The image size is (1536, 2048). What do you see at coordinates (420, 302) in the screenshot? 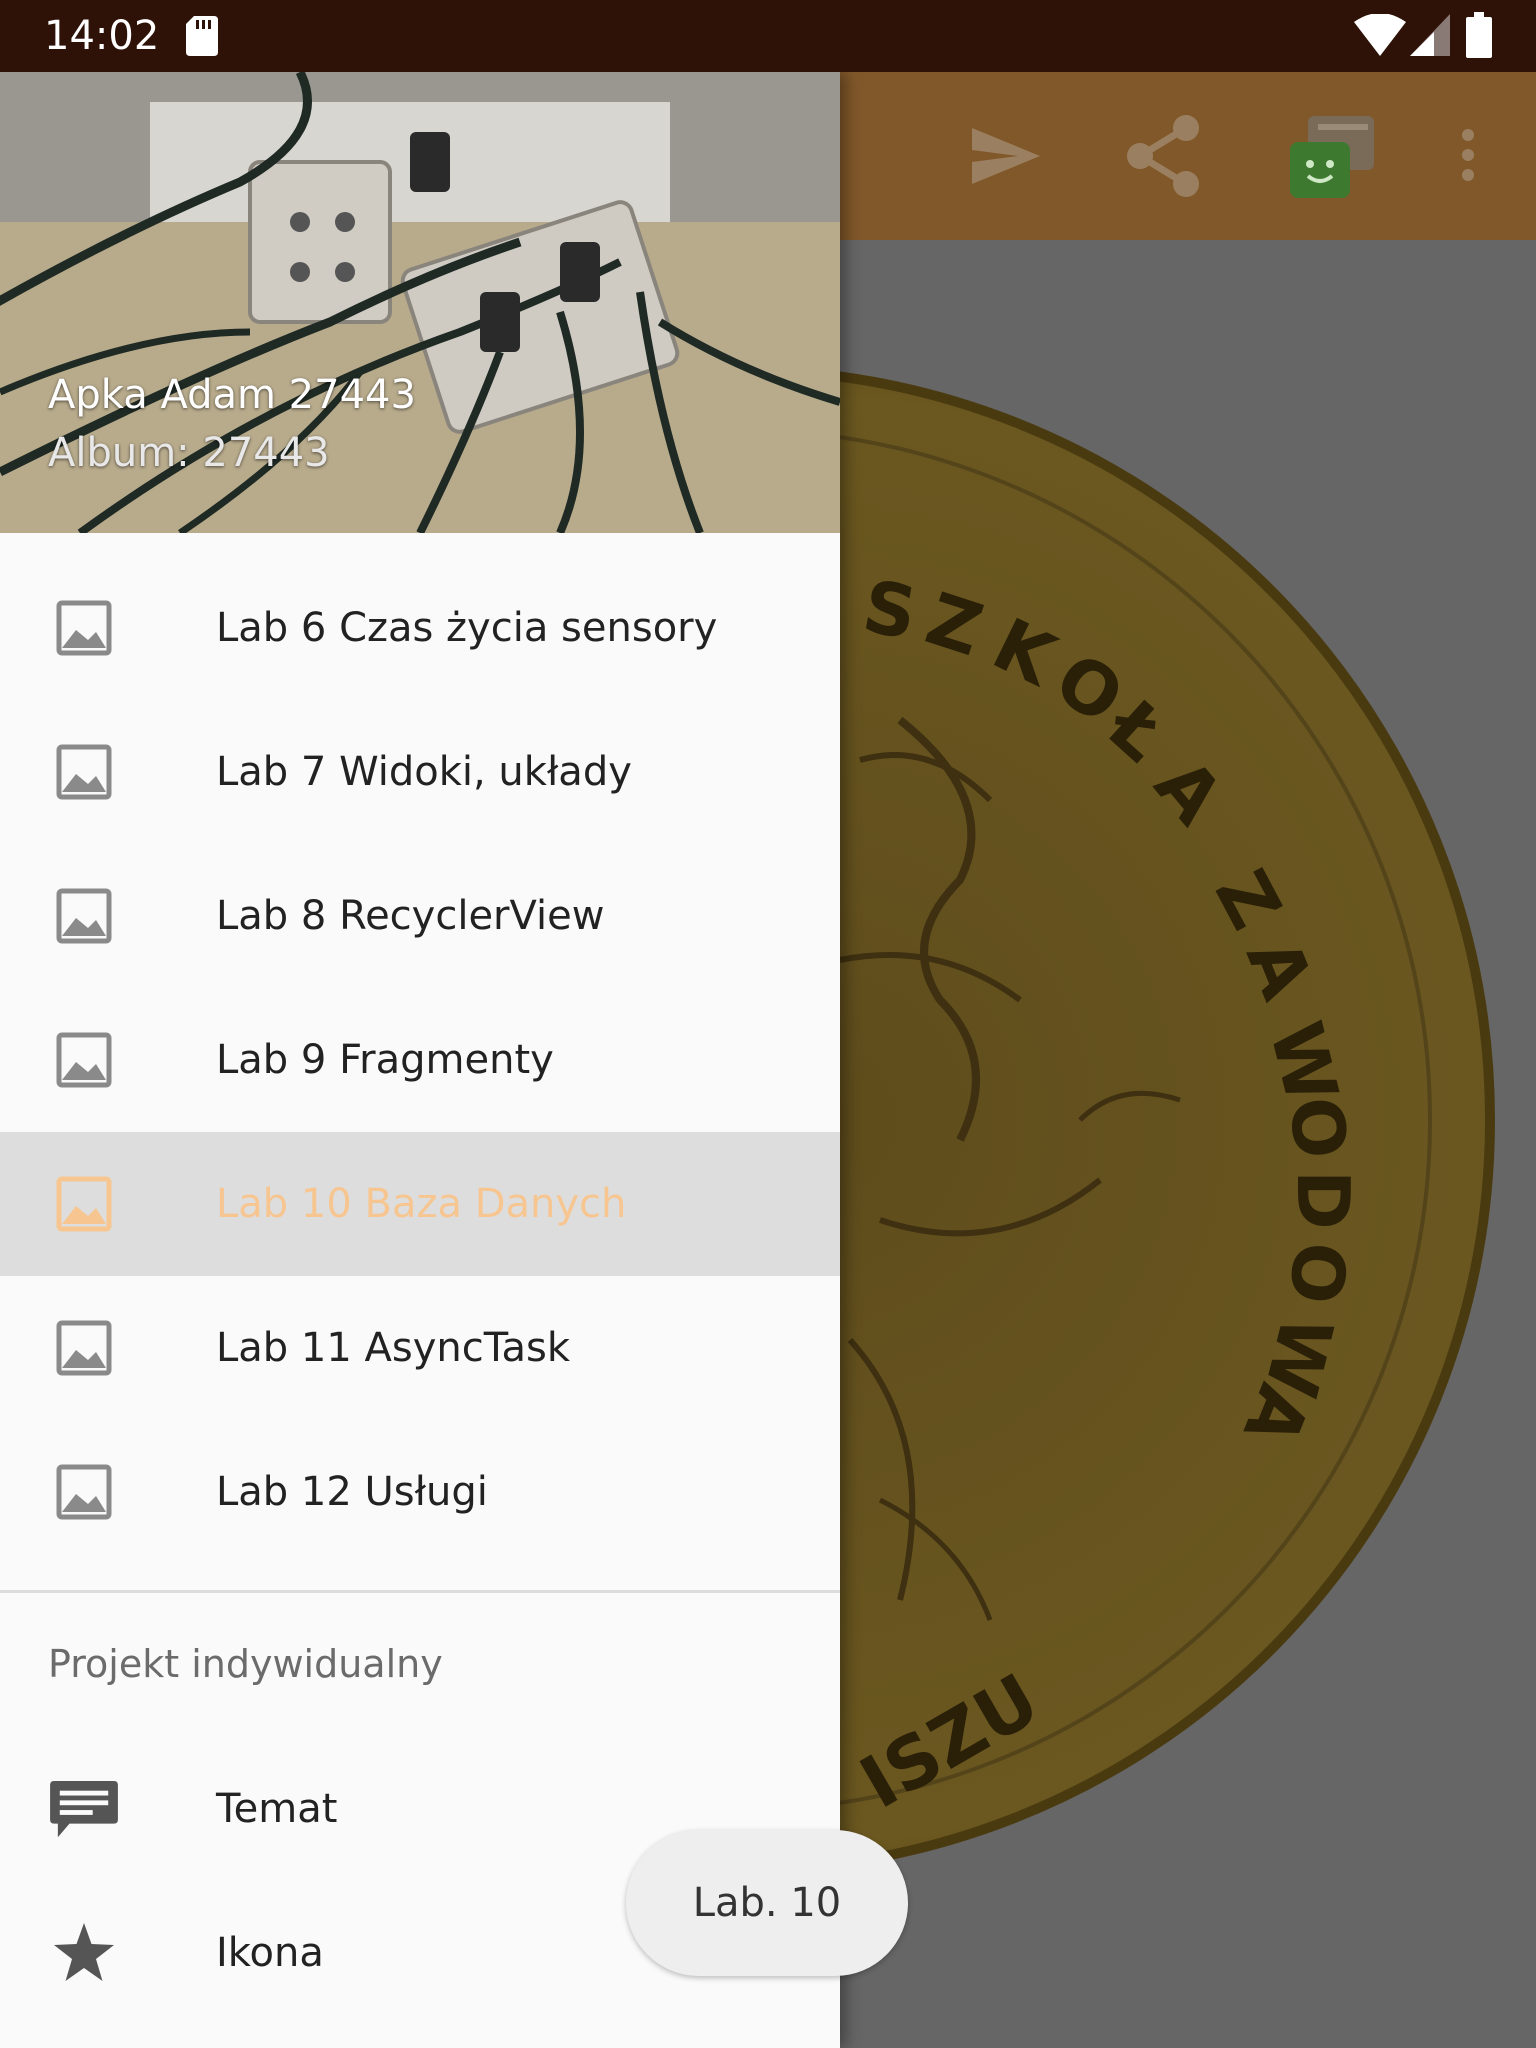
I see `drawer-header: Apka Adam 27443 Album: 27443` at bounding box center [420, 302].